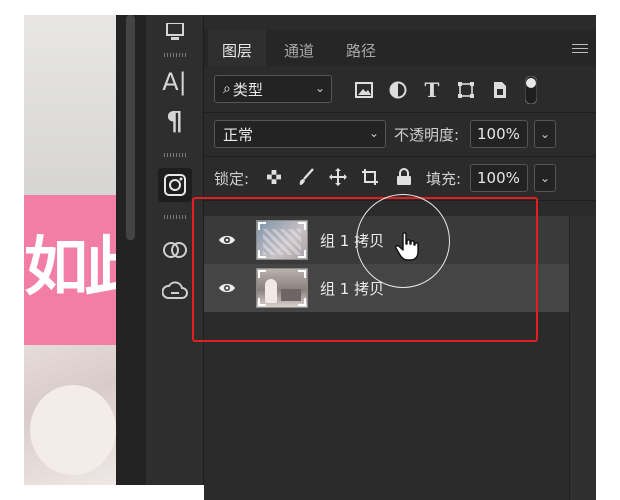  I want to click on hand-cursor-icon, so click(408, 247).